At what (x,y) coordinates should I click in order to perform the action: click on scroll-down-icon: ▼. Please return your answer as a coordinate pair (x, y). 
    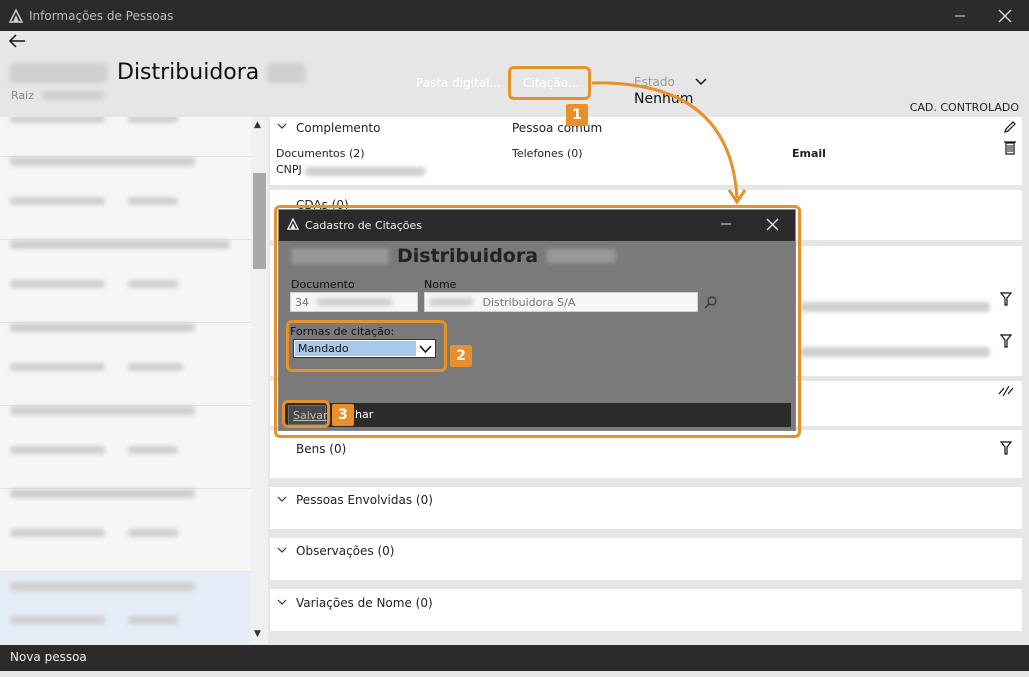
    Looking at the image, I should click on (257, 634).